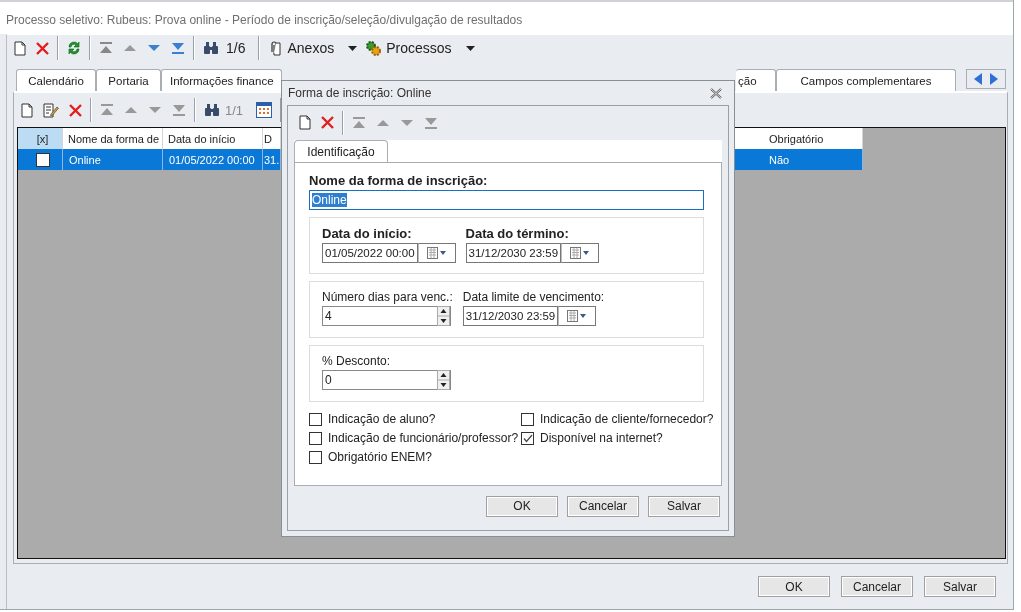 The height and width of the screenshot is (612, 1021). I want to click on record-counter: 1/1, so click(234, 110).